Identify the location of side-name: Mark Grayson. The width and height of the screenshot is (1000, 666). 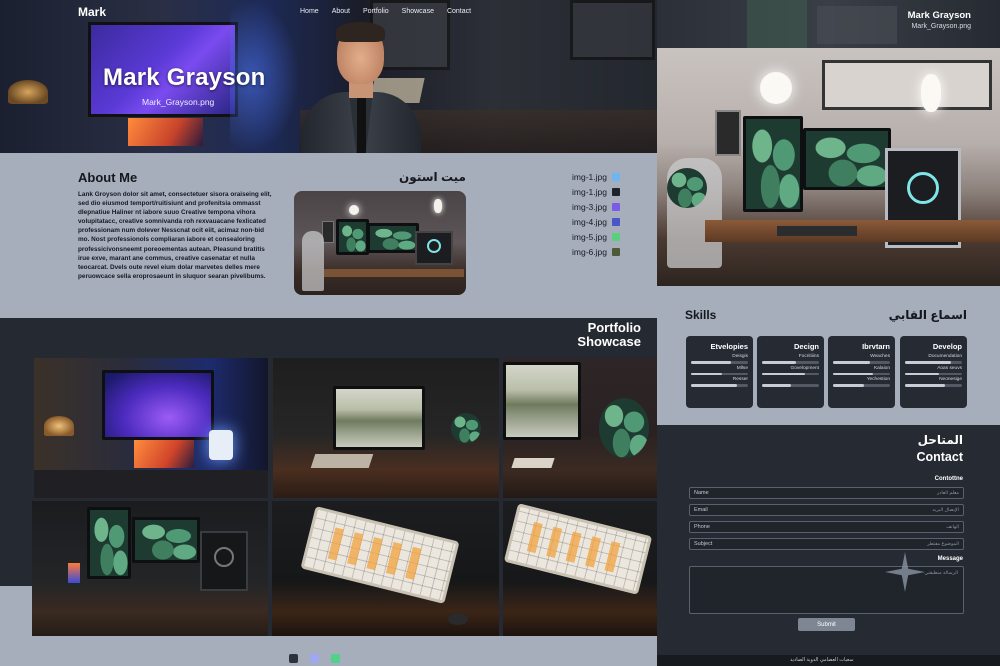
(939, 15).